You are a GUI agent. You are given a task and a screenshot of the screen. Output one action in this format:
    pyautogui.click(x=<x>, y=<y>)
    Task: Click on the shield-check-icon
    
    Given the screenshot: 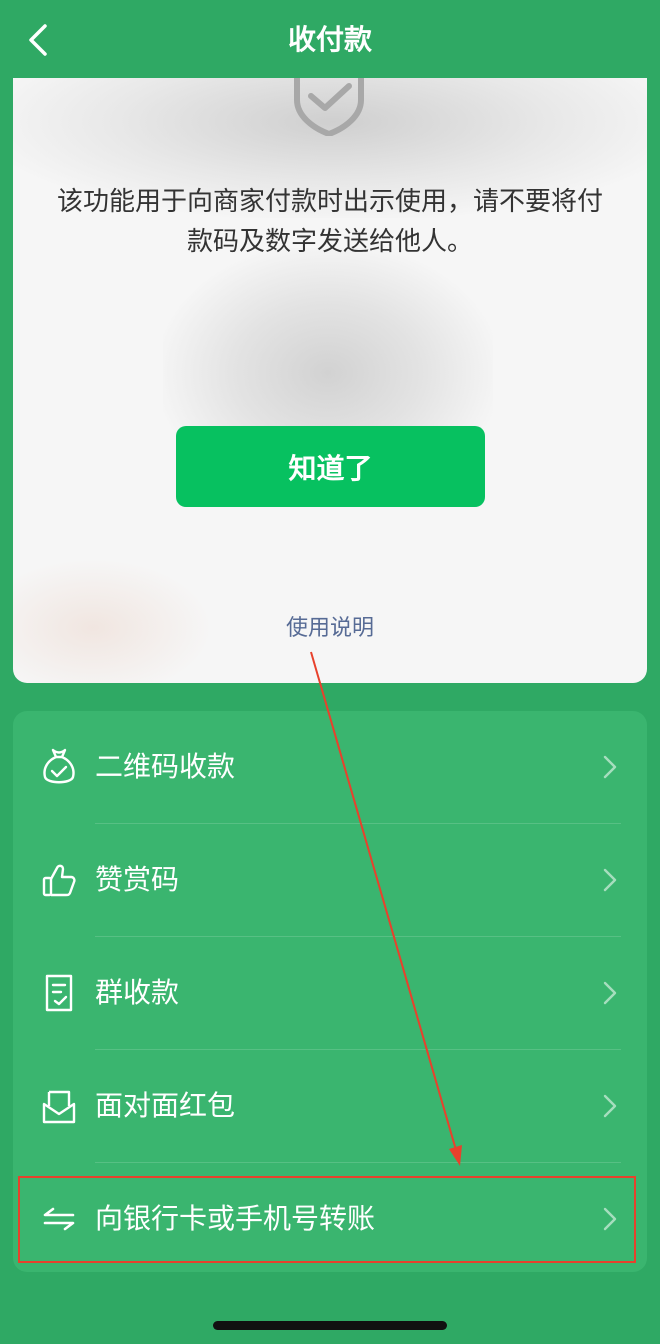 What is the action you would take?
    pyautogui.click(x=329, y=107)
    